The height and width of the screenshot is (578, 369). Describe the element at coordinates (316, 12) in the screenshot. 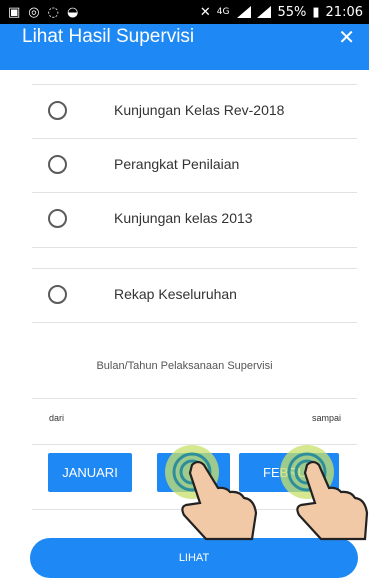

I see `battery-icon: ▮` at that location.